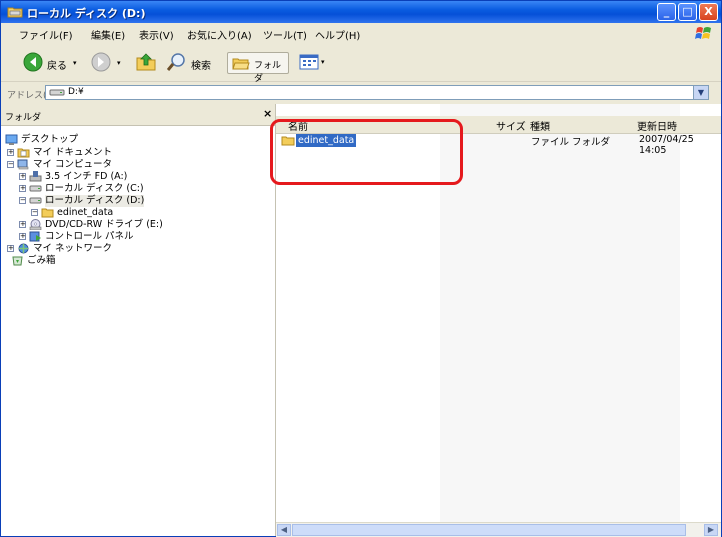 This screenshot has width=722, height=537. I want to click on folders-button: フォルダ, so click(258, 68).